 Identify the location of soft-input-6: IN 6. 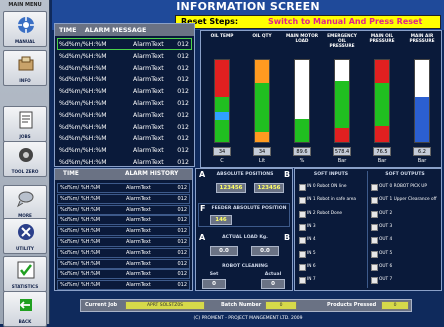
(332, 267).